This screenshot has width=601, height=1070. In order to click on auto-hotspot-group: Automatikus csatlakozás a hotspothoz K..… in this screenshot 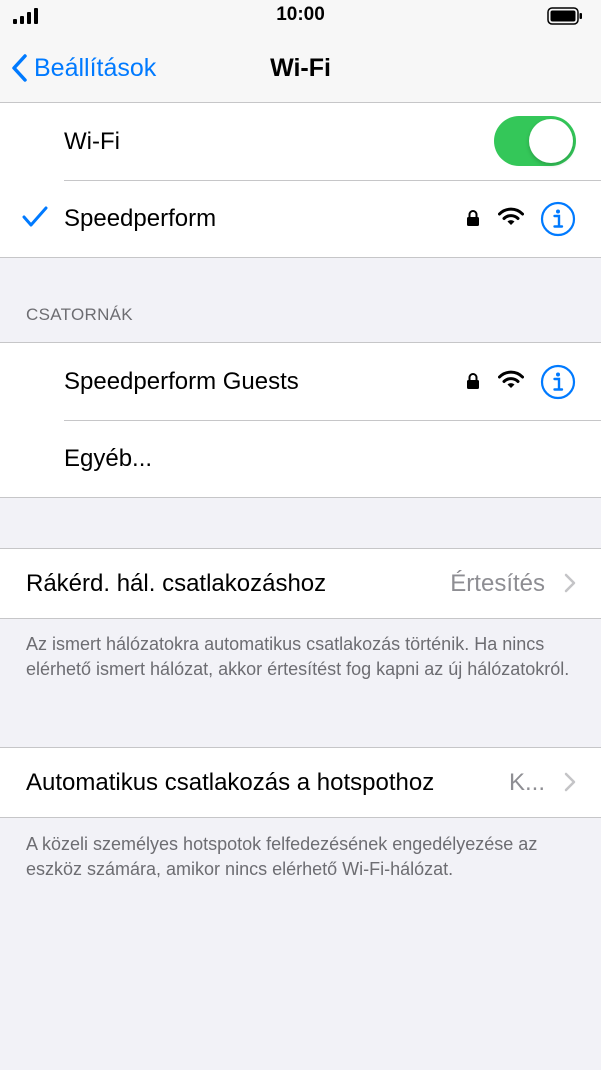, I will do `click(300, 782)`.